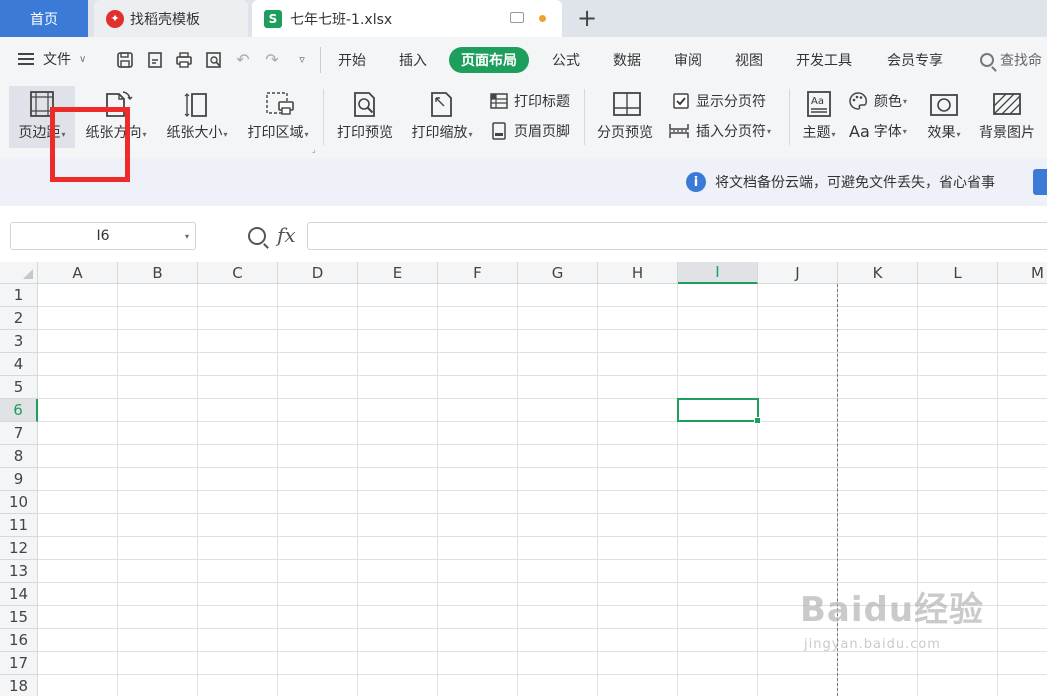  Describe the element at coordinates (1022, 273) in the screenshot. I see `column-header-m: M` at that location.